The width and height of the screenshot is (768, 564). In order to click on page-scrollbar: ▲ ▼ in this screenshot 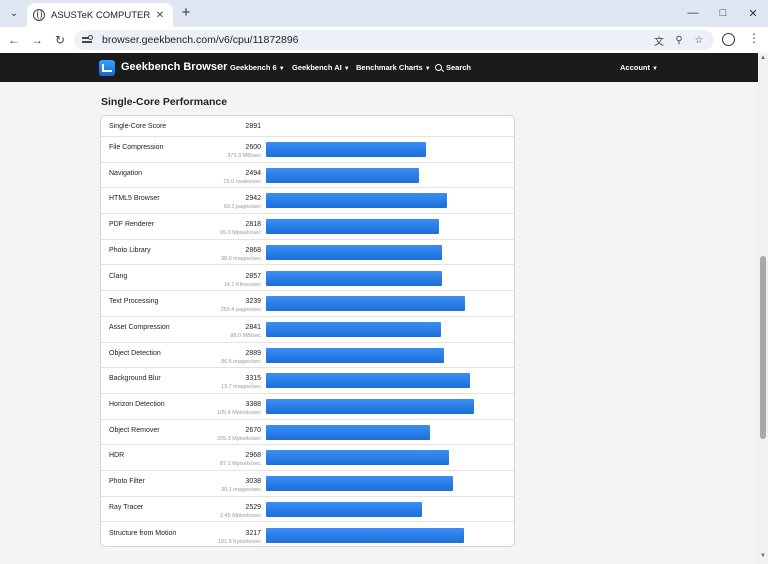, I will do `click(763, 308)`.